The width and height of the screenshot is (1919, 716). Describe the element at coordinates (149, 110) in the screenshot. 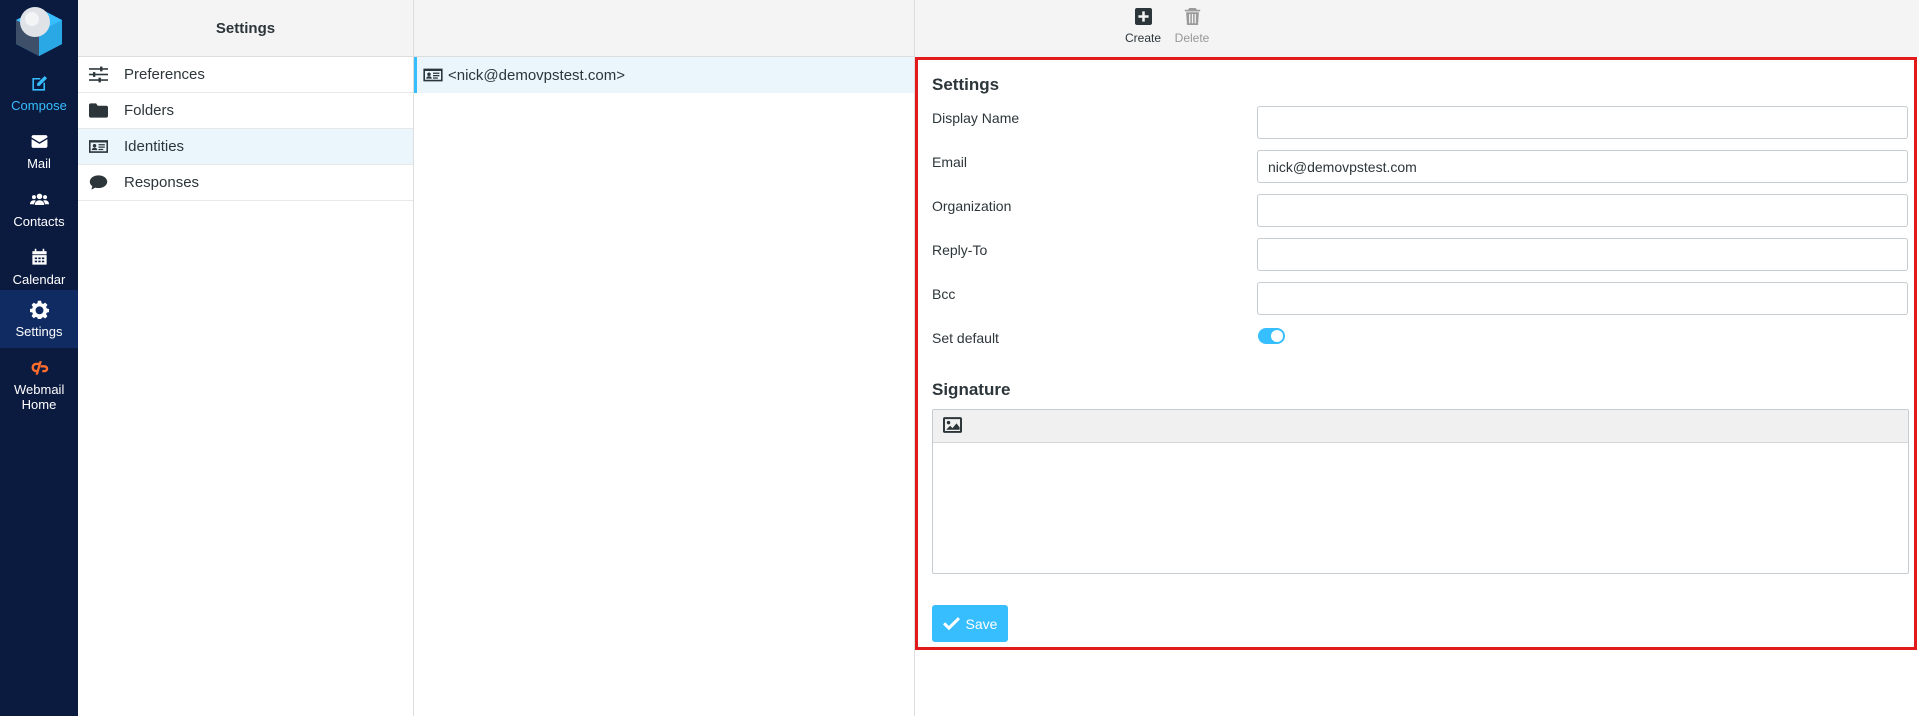

I see `settings-item-label: Folders` at that location.